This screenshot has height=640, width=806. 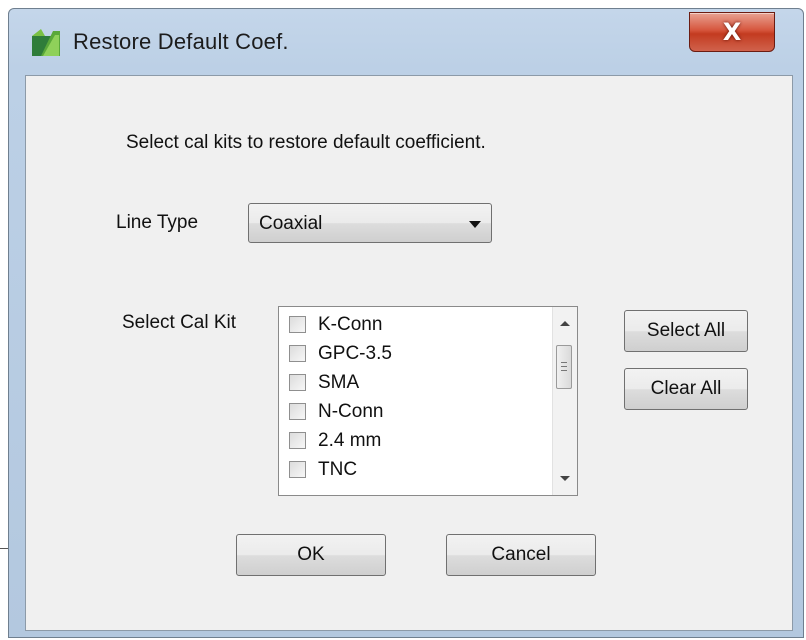 I want to click on select-cal-kit-label: Select Cal Kit, so click(x=179, y=322).